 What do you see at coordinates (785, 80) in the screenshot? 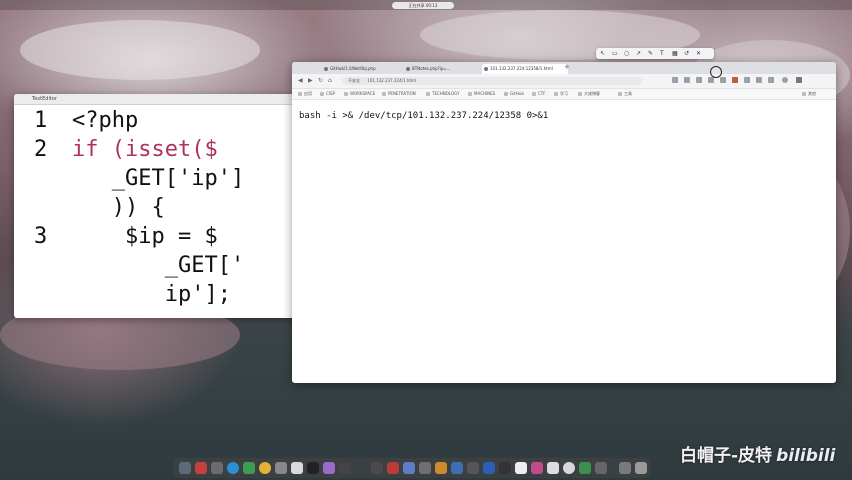
I see `profile-avatar` at bounding box center [785, 80].